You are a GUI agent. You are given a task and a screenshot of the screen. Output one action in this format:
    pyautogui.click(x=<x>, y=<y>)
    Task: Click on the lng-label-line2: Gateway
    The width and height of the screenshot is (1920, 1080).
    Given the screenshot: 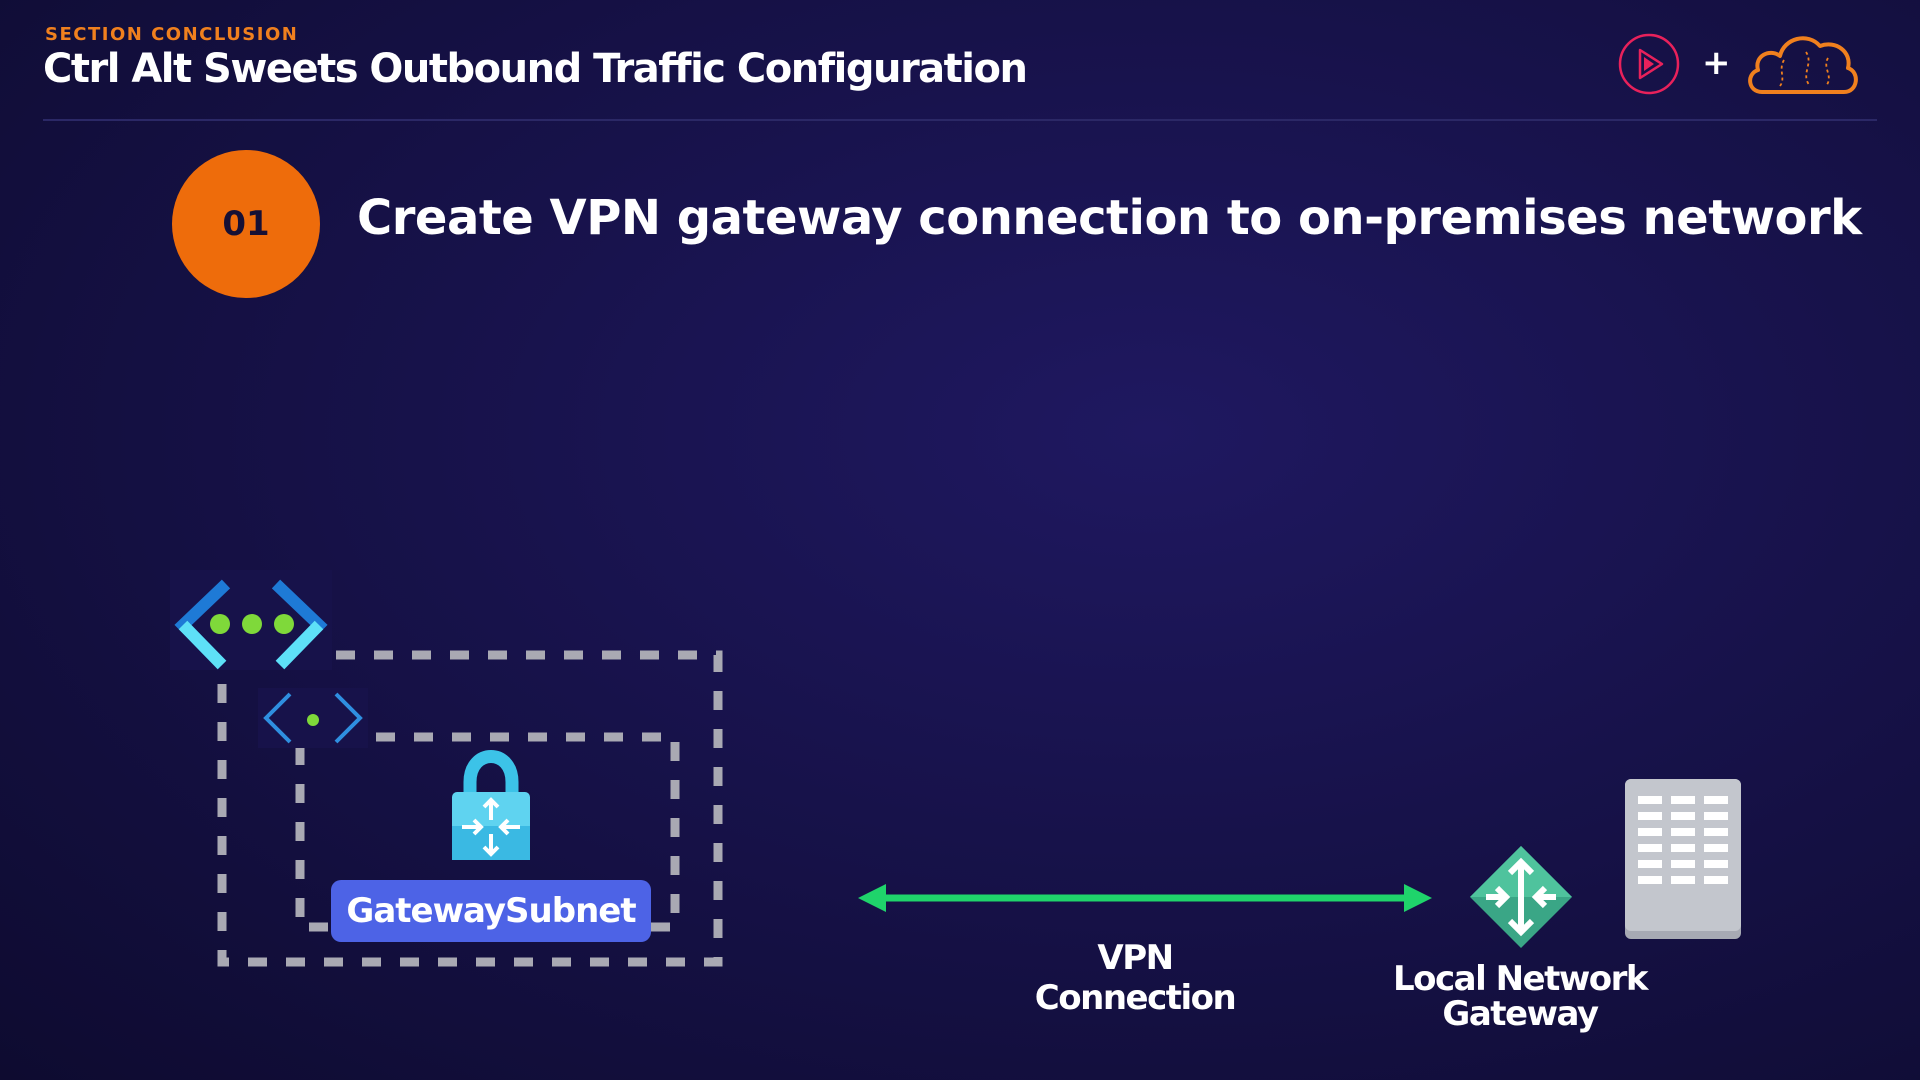 What is the action you would take?
    pyautogui.click(x=1520, y=1014)
    